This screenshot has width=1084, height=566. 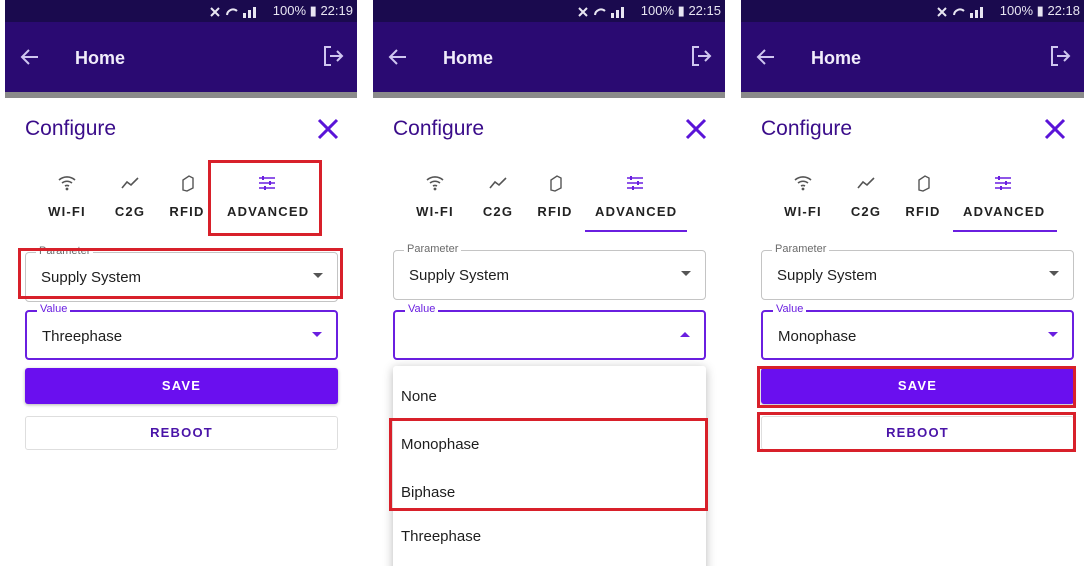 What do you see at coordinates (1063, 10) in the screenshot?
I see `clock: 22:18` at bounding box center [1063, 10].